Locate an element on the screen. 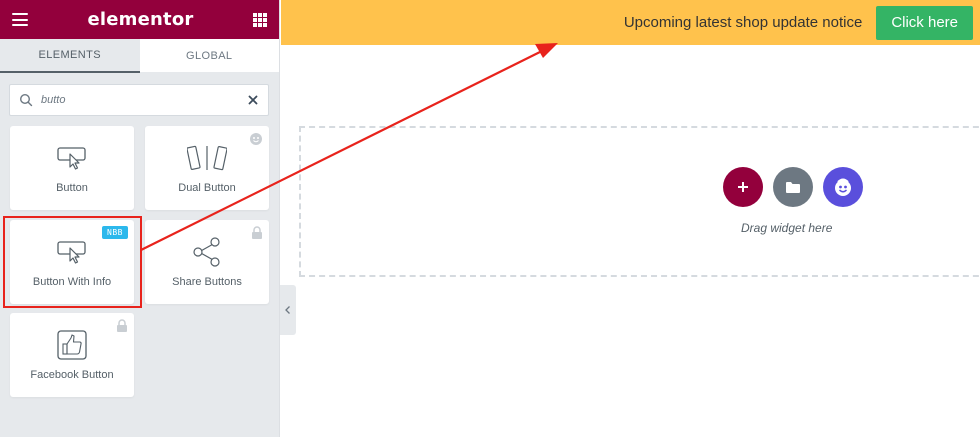  click-here-button: Click here is located at coordinates (924, 22).